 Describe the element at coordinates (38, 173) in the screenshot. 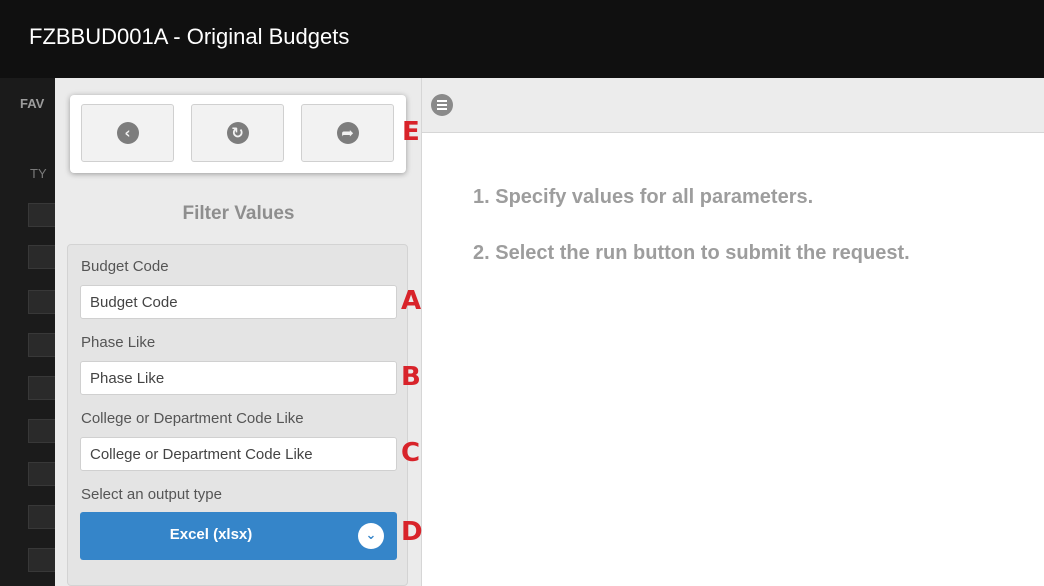

I see `type-label: TY` at that location.